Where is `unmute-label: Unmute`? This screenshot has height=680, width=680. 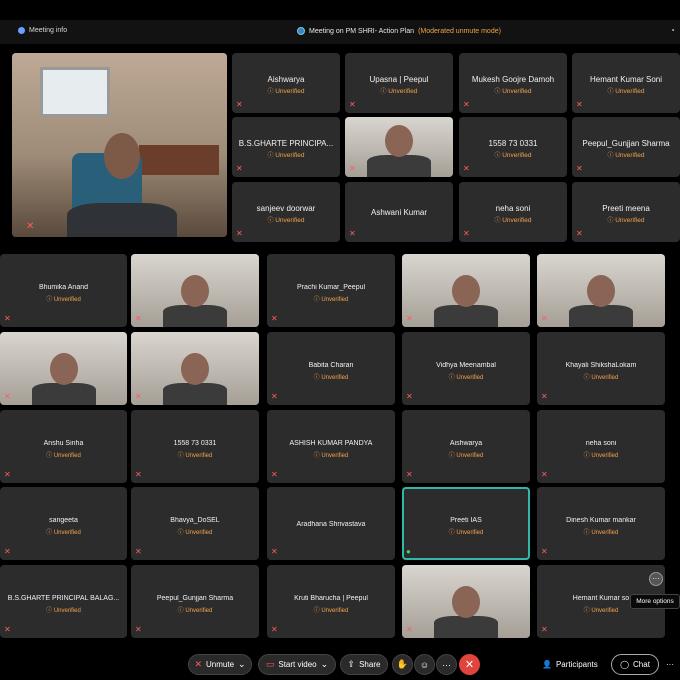
unmute-label: Unmute is located at coordinates (220, 664).